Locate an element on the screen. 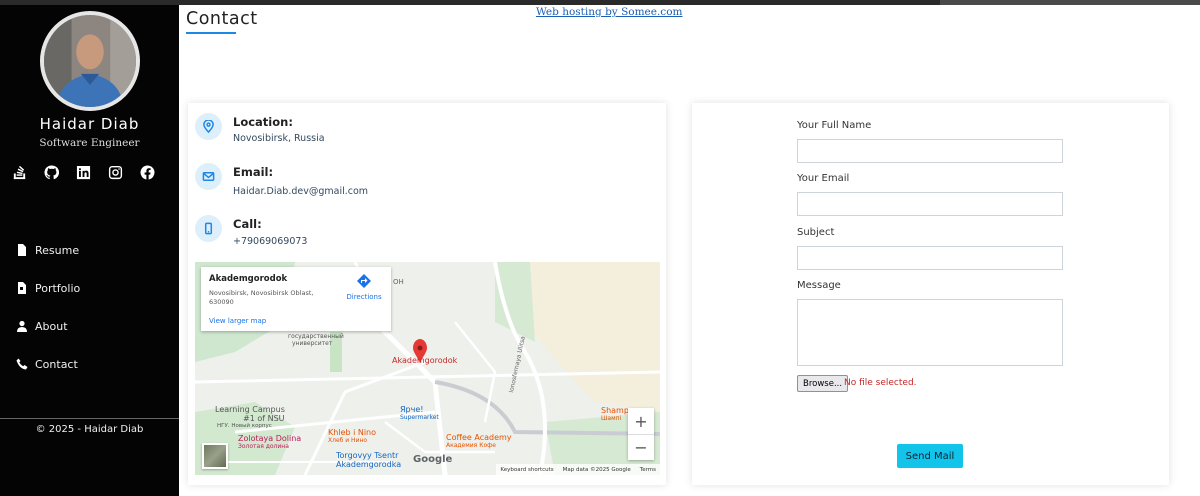 The width and height of the screenshot is (1200, 496). location-pin-icon is located at coordinates (208, 126).